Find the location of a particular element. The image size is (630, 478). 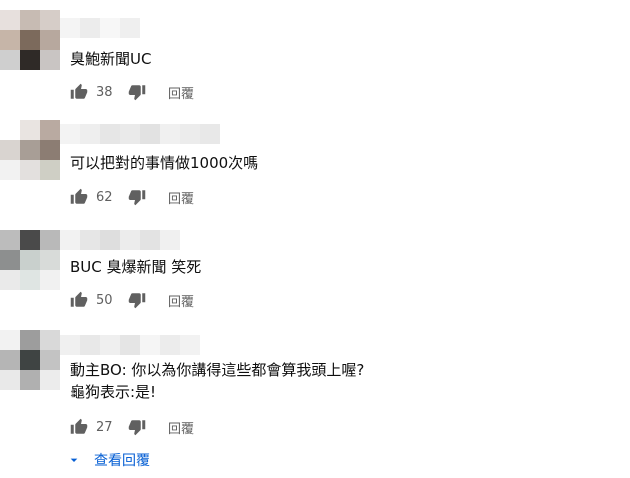

like-count: 38 is located at coordinates (104, 92).